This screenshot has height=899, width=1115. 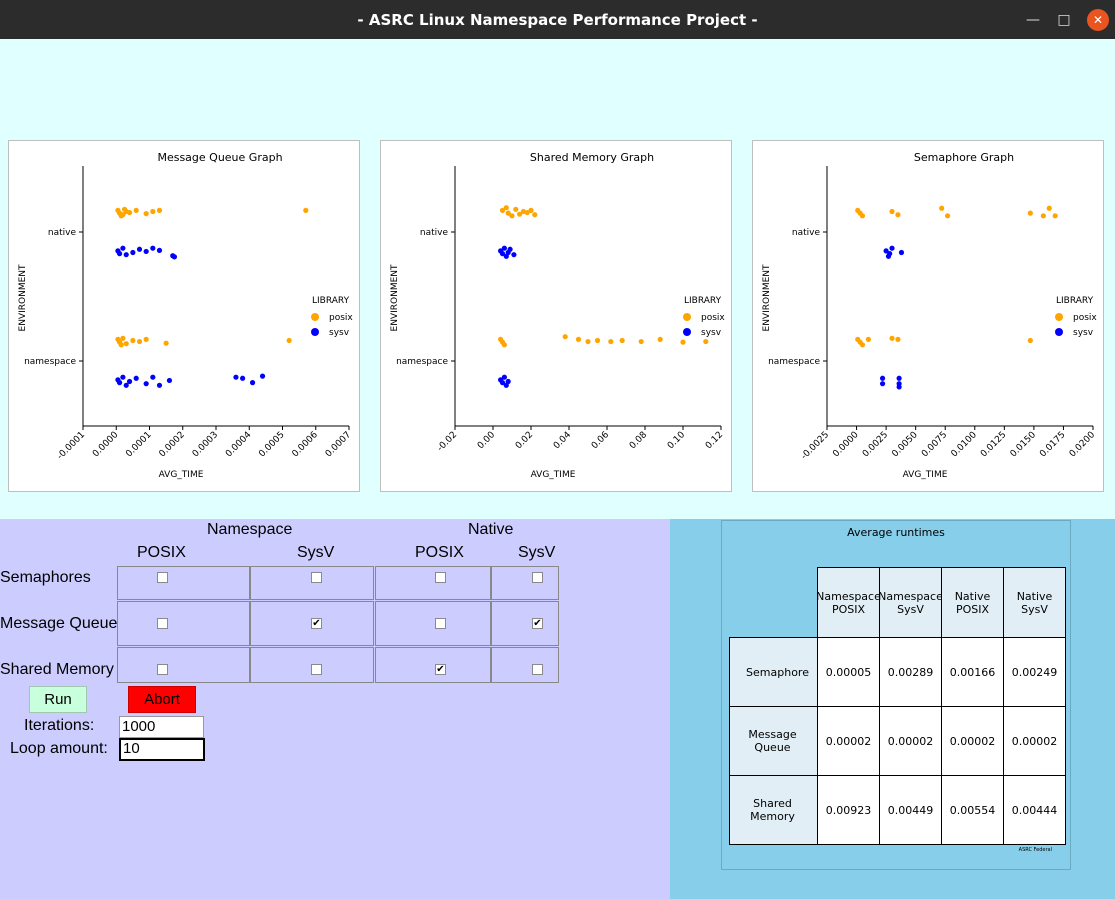 I want to click on results-col-header: Namespace SysV, so click(x=910, y=602).